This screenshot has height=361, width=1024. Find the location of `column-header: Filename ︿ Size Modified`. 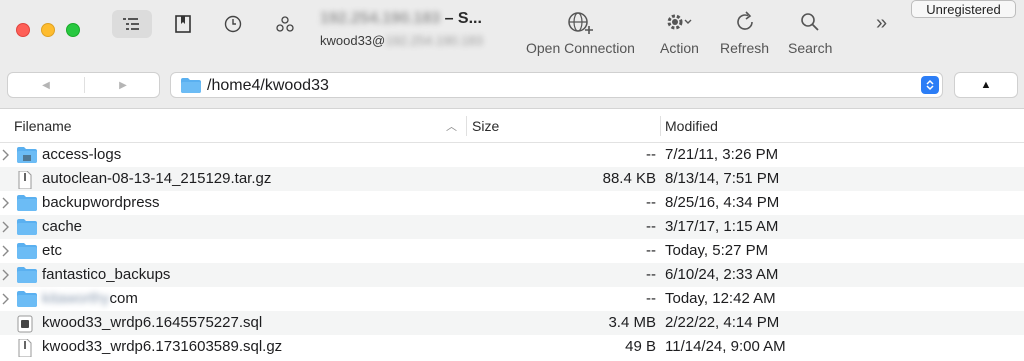

column-header: Filename ︿ Size Modified is located at coordinates (512, 126).